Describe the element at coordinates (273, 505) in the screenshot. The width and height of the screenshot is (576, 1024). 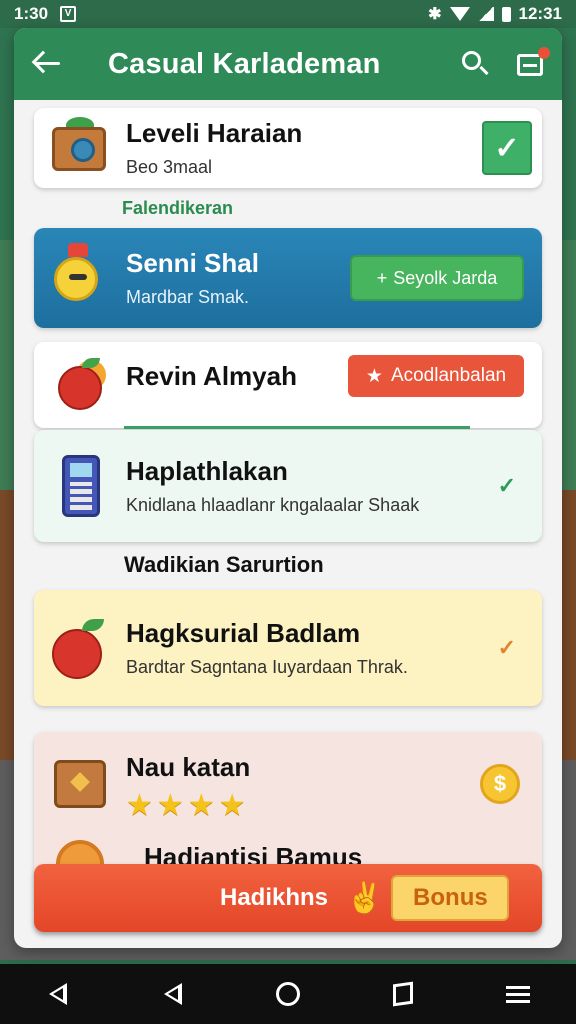
I see `item-subtitle: Knidlana hlaadlanr kngalaalar Shaak` at that location.